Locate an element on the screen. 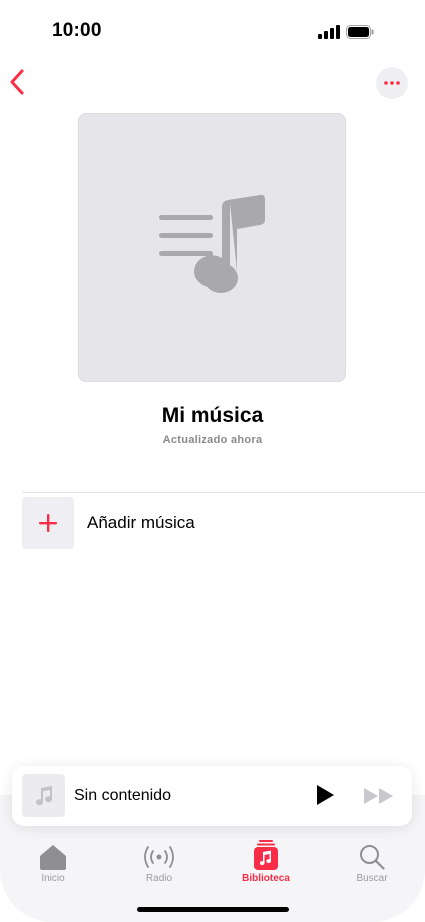 The height and width of the screenshot is (922, 425). more-options-button is located at coordinates (392, 83).